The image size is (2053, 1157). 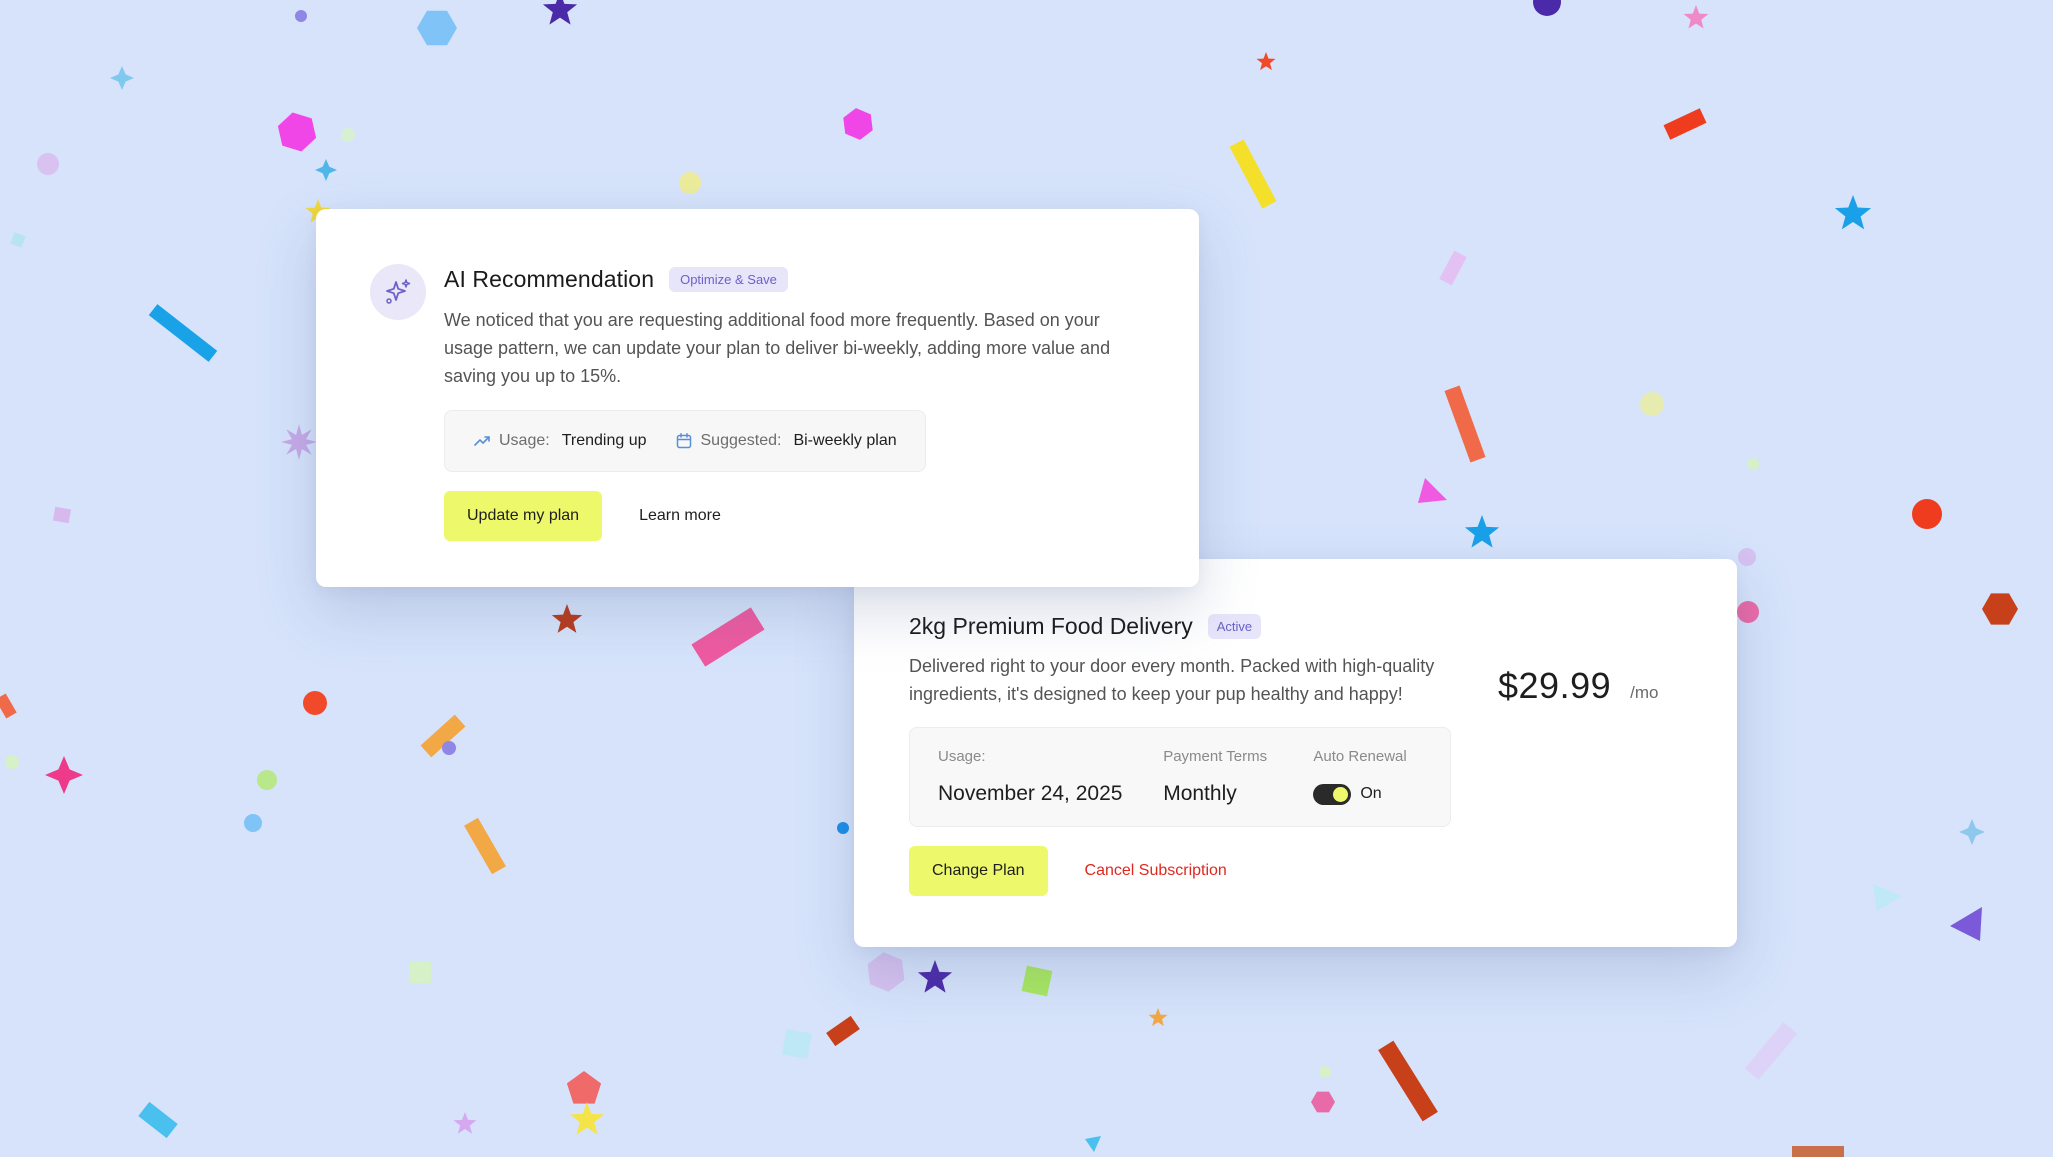 I want to click on learn-more-link: Learn more, so click(x=680, y=516).